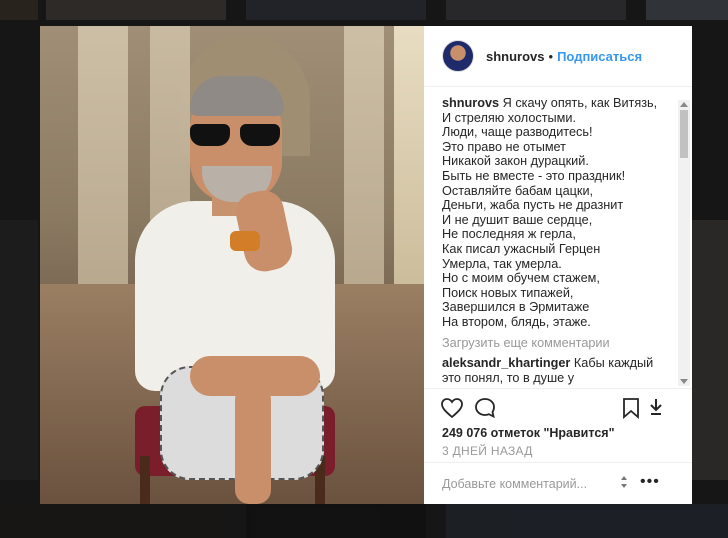 This screenshot has height=538, width=728. I want to click on likes-count: 249 076 отметок "Нравится", so click(528, 433).